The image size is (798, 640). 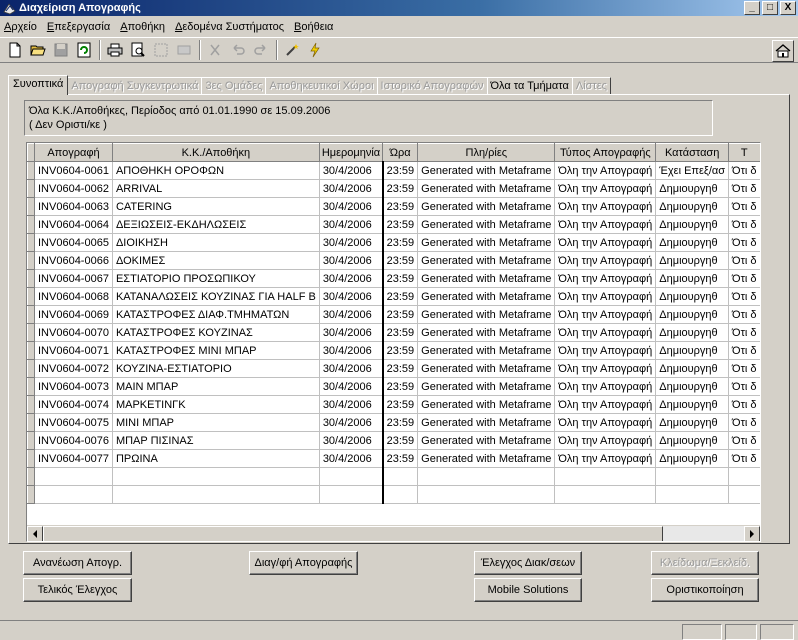 I want to click on tab-summary: Συνοπτικά, so click(x=38, y=85).